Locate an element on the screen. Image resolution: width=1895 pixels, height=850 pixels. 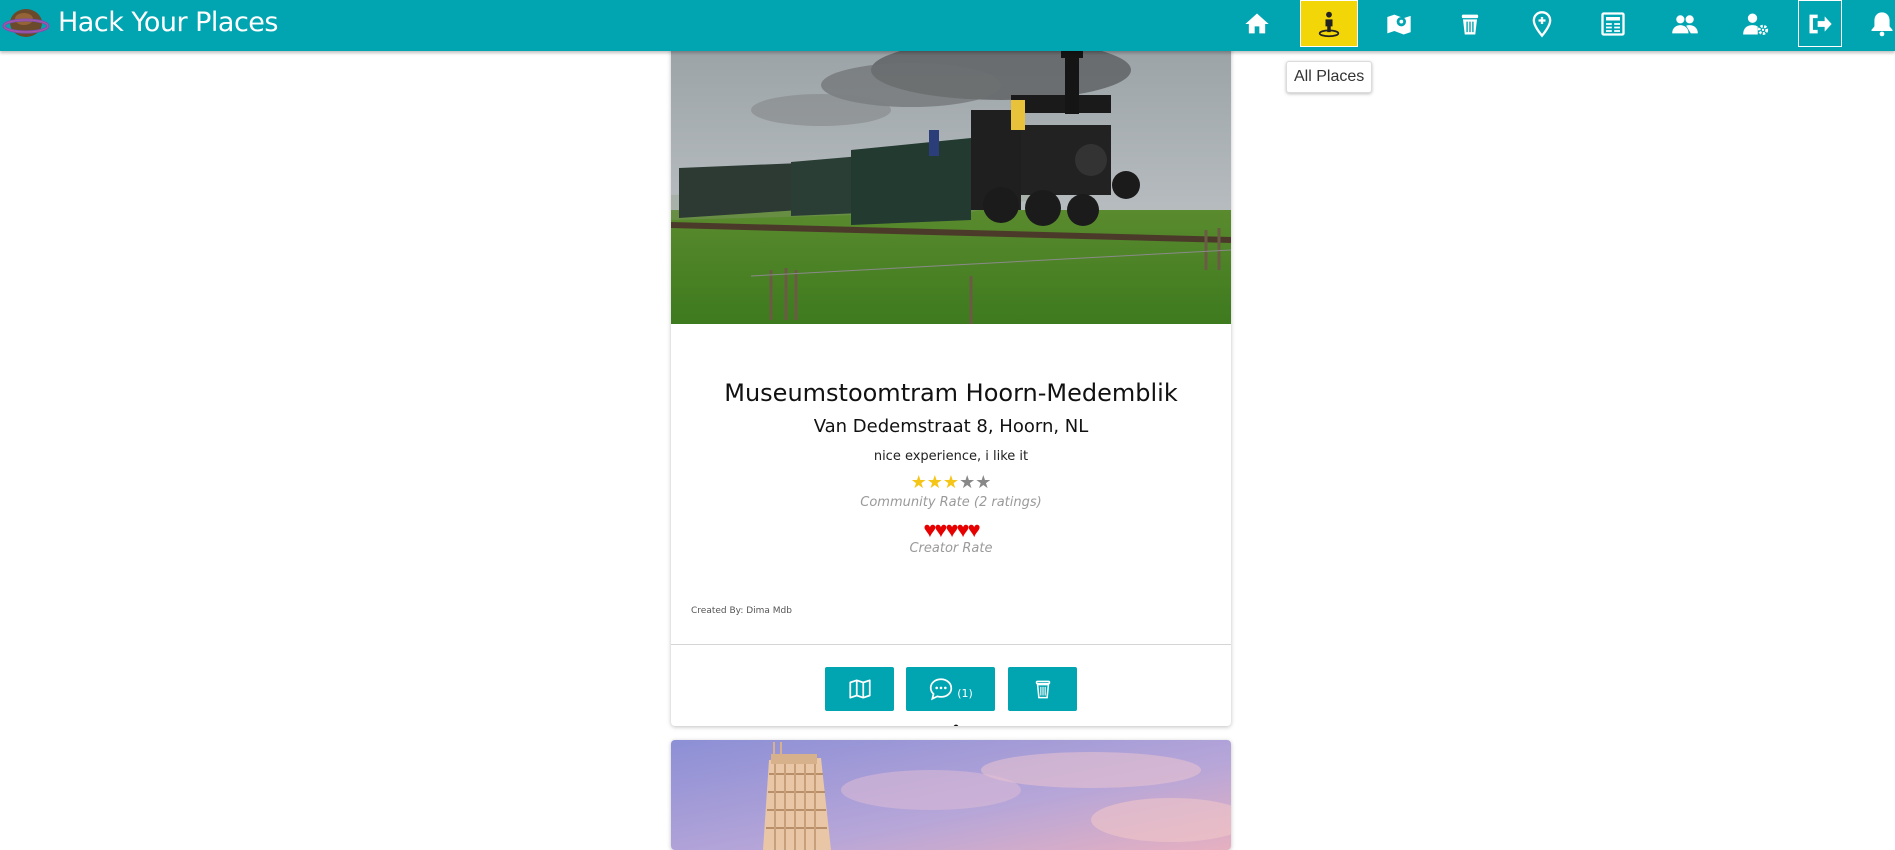
nav-my-places is located at coordinates (1329, 23).